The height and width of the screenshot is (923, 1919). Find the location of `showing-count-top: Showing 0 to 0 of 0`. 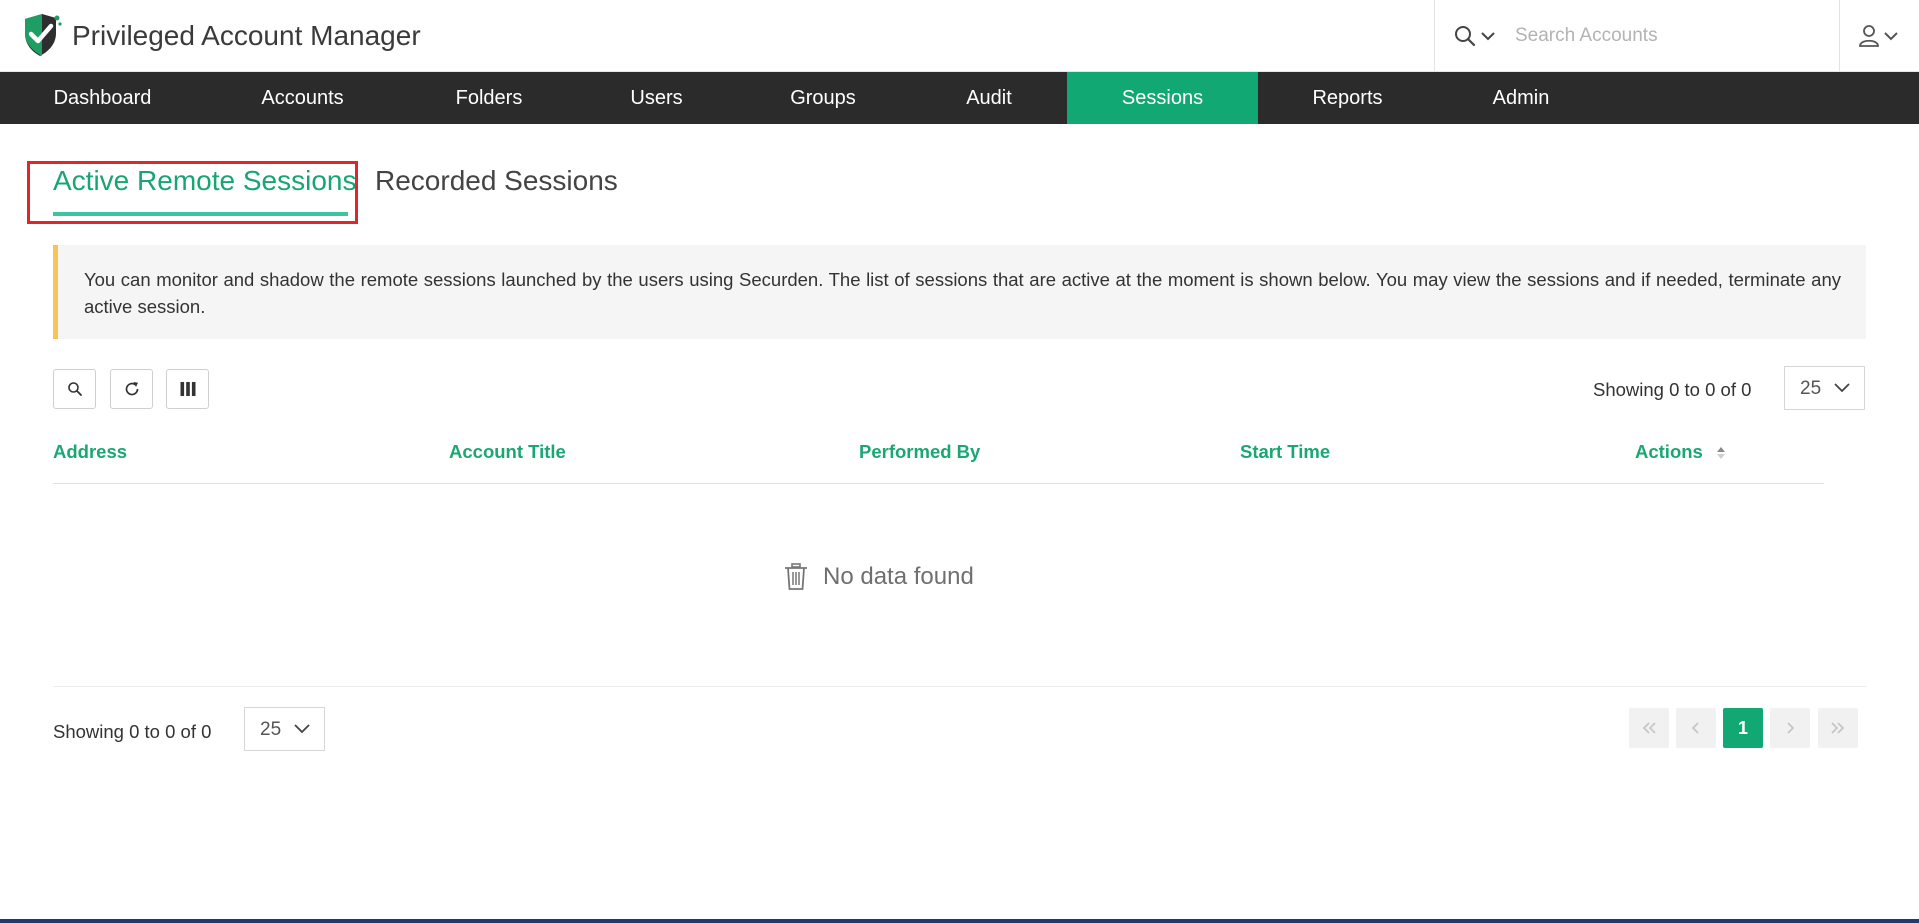

showing-count-top: Showing 0 to 0 of 0 is located at coordinates (1672, 389).